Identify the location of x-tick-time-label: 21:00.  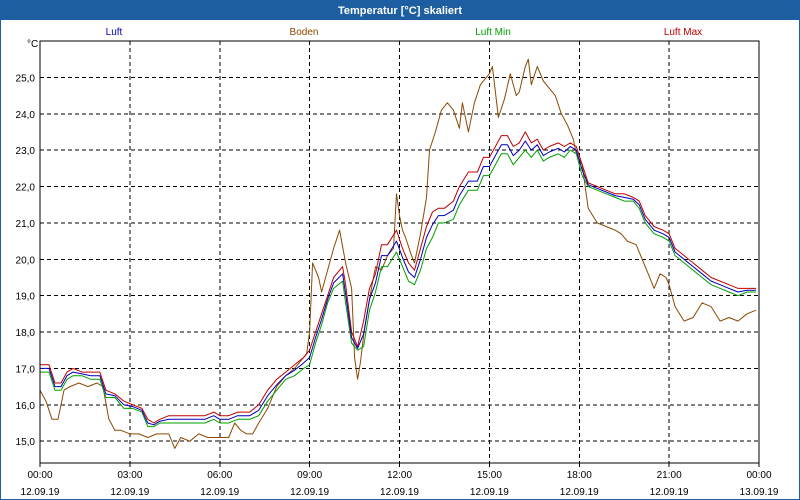
(669, 475).